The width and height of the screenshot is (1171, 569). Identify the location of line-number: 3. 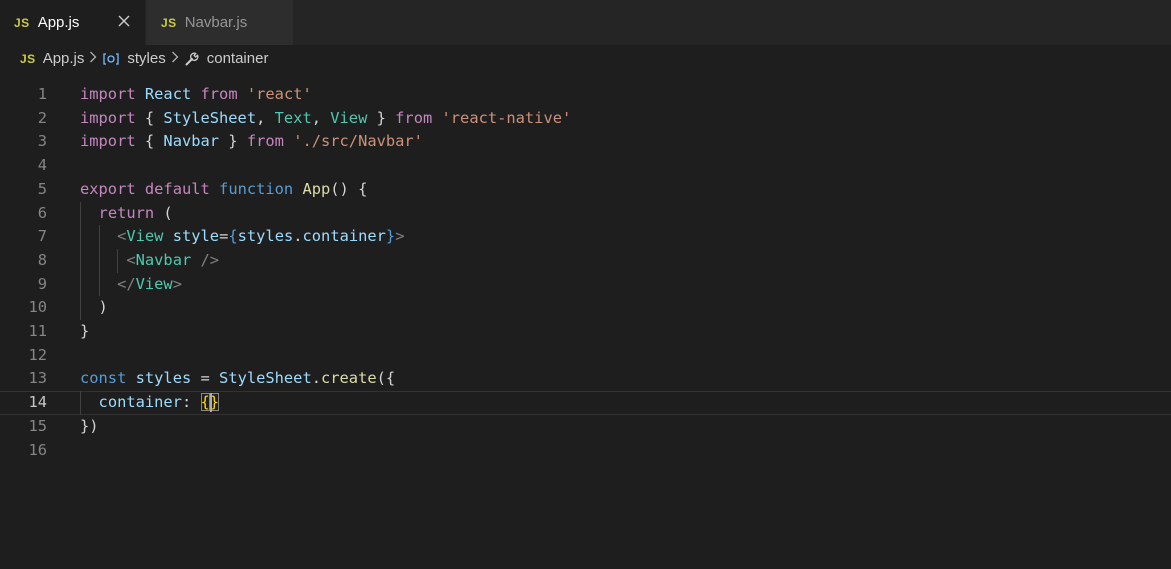
(42, 141).